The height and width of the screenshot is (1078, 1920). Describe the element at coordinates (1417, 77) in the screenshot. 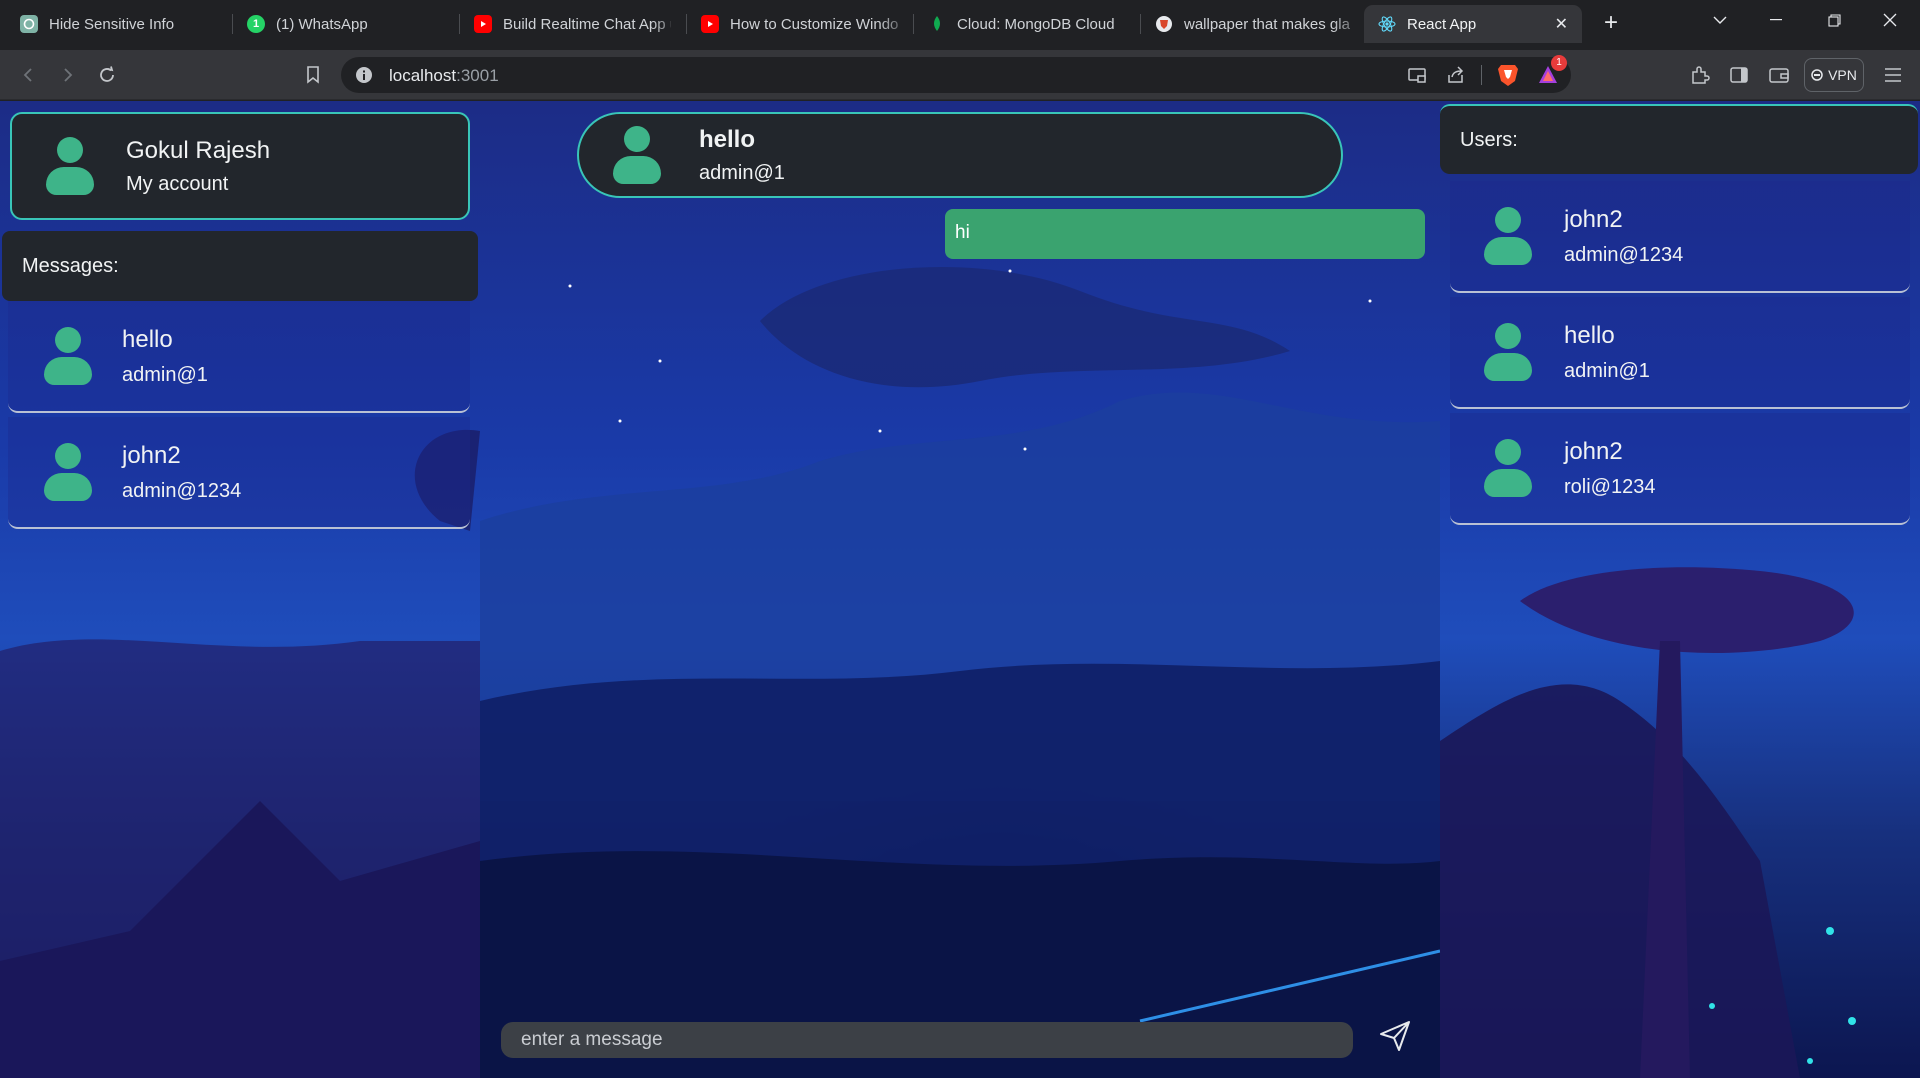

I see `cast-icon` at that location.